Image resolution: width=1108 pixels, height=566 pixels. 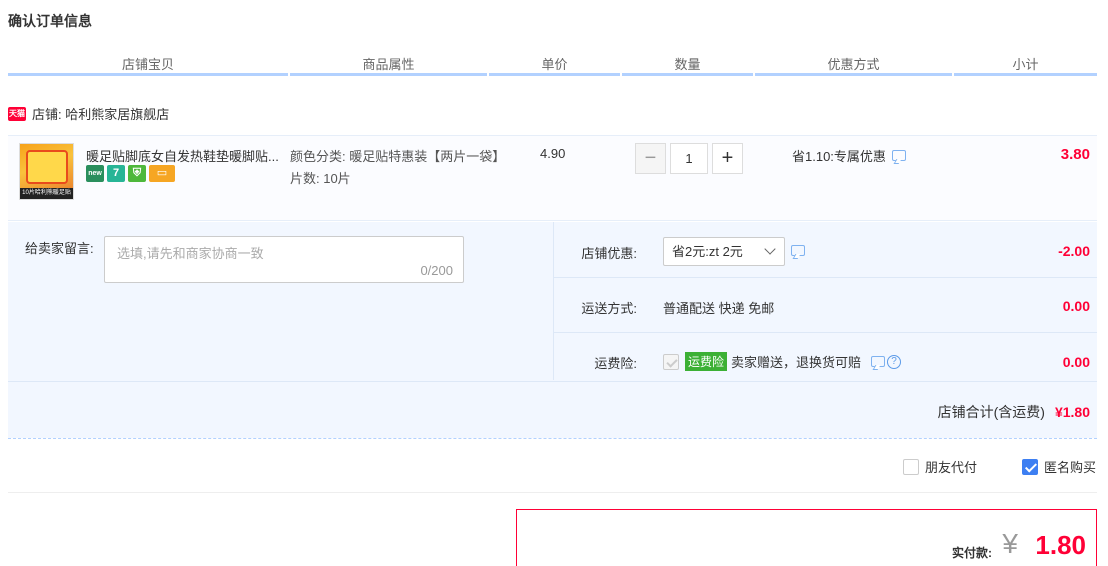 What do you see at coordinates (116, 173) in the screenshot?
I see `seven-day-return-icon: 7` at bounding box center [116, 173].